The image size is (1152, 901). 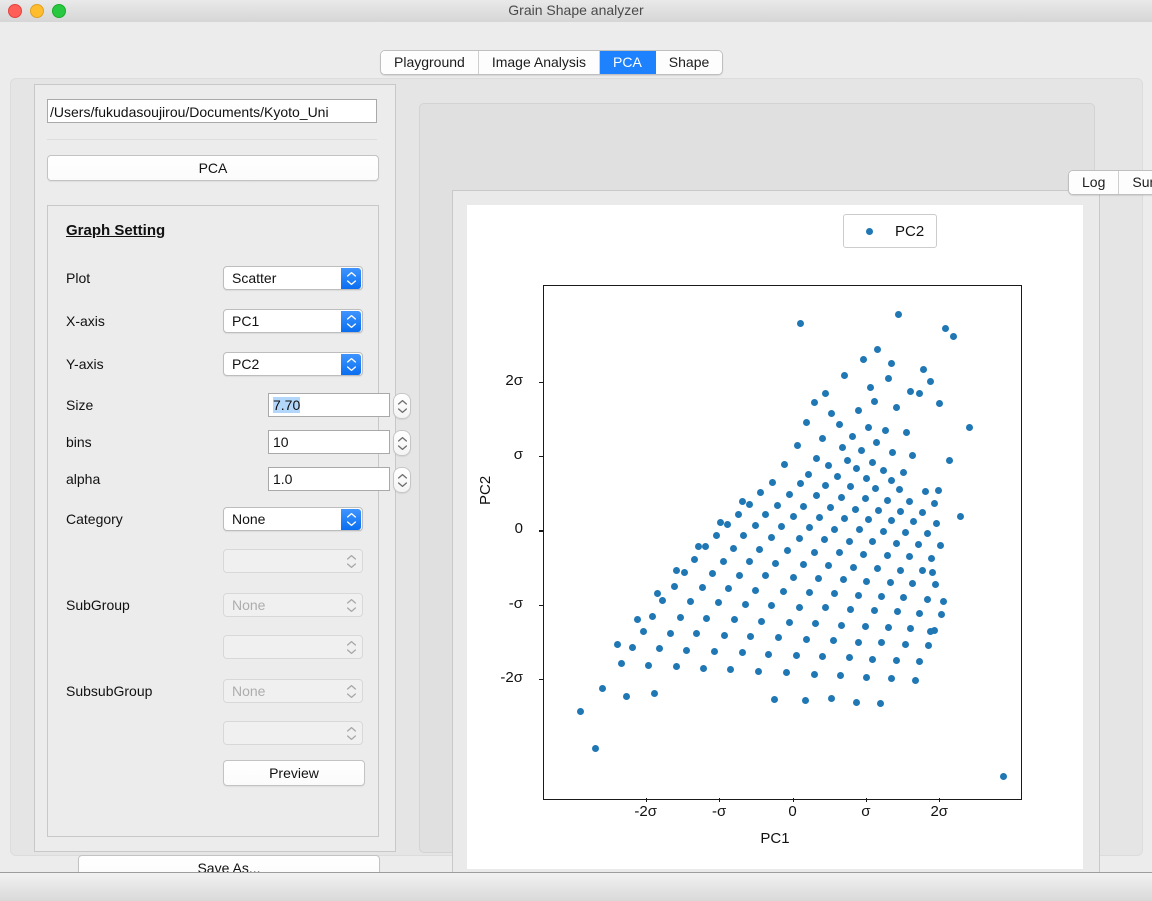 What do you see at coordinates (85, 321) in the screenshot?
I see `setting-label-x-axis: X-axis` at bounding box center [85, 321].